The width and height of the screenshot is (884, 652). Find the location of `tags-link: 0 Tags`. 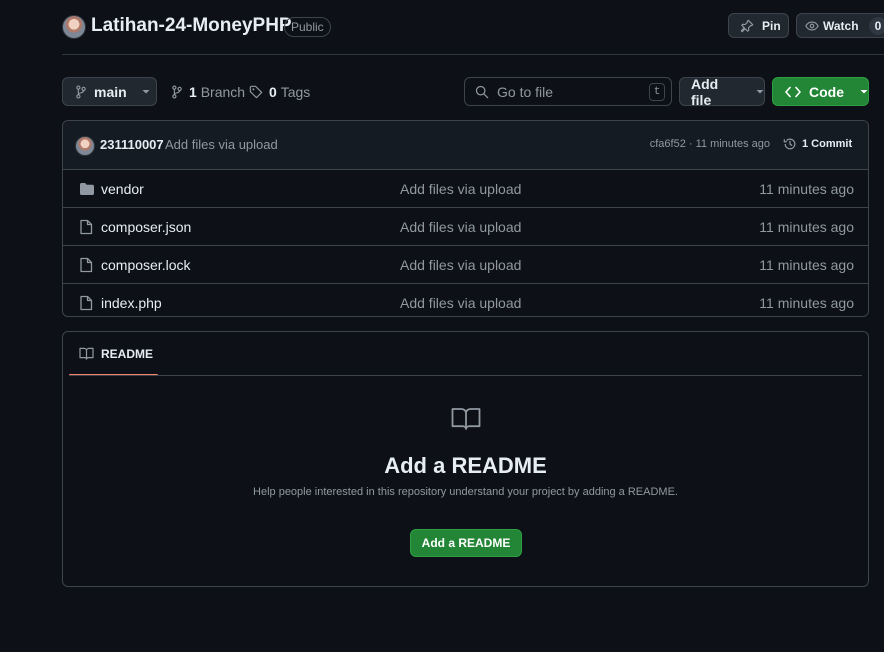

tags-link: 0 Tags is located at coordinates (279, 92).